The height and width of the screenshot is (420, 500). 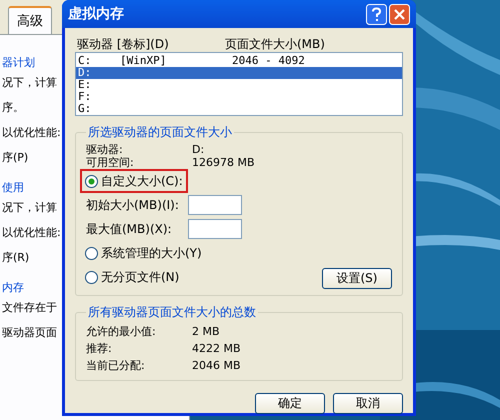 What do you see at coordinates (140, 277) in the screenshot?
I see `radio-label: 无分页文件(N)` at bounding box center [140, 277].